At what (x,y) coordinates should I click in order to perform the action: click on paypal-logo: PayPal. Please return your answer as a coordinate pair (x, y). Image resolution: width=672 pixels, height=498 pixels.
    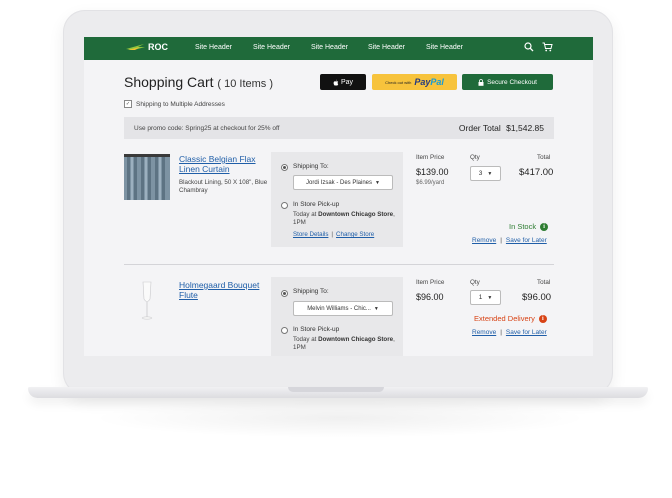
    Looking at the image, I should click on (429, 82).